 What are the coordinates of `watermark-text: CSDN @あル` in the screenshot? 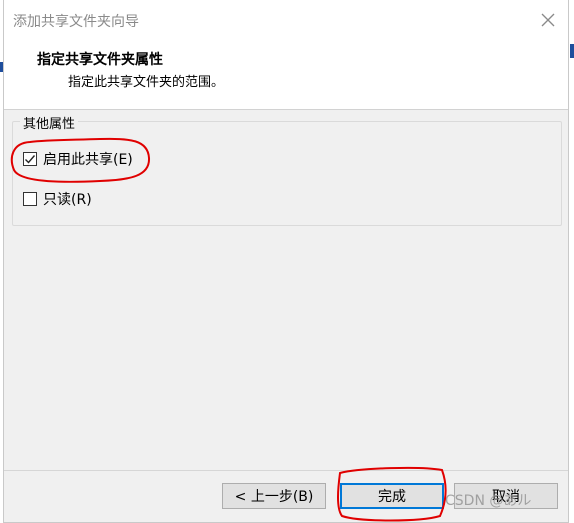 It's located at (488, 501).